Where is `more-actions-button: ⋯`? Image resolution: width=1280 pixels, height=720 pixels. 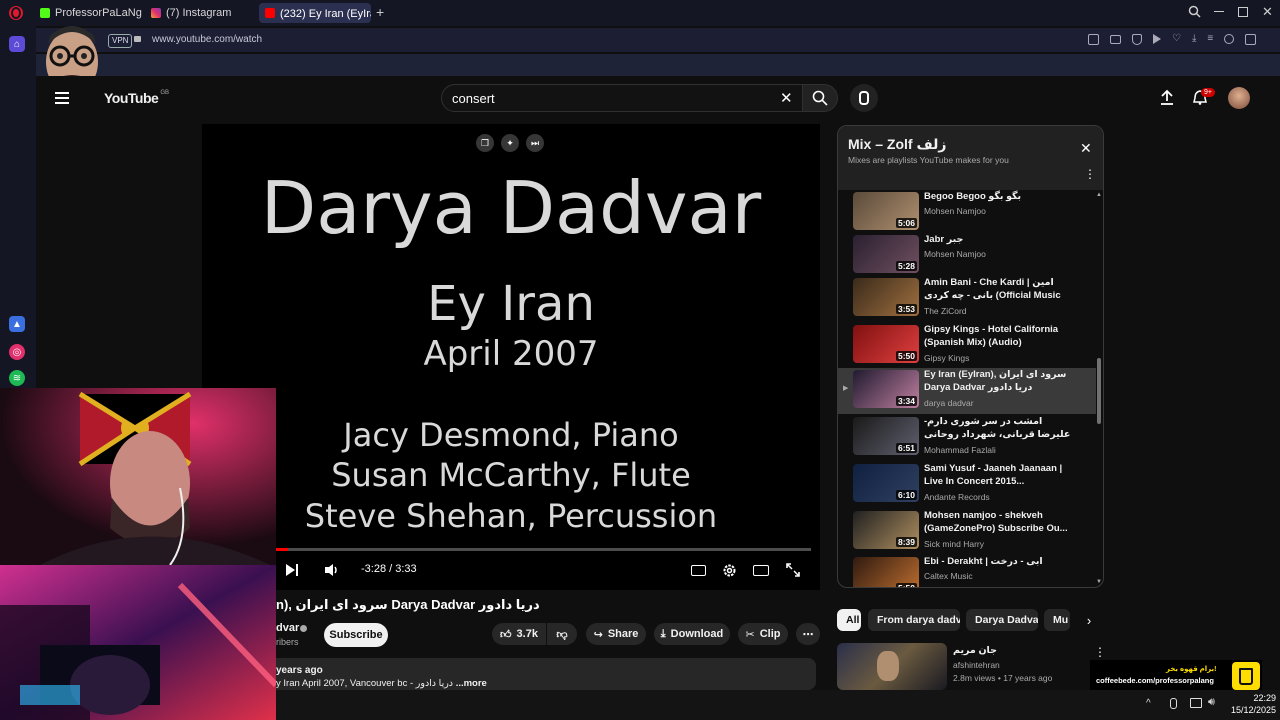 more-actions-button: ⋯ is located at coordinates (808, 634).